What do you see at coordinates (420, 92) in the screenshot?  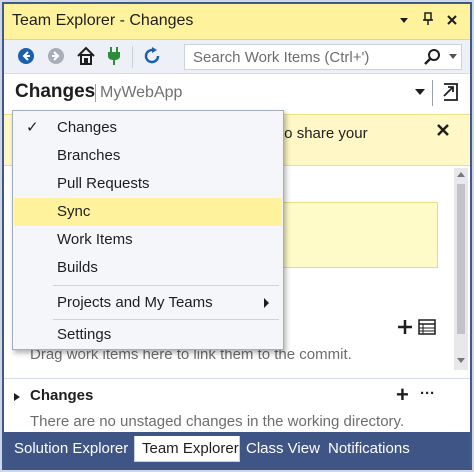 I see `page-selector-chevron-icon` at bounding box center [420, 92].